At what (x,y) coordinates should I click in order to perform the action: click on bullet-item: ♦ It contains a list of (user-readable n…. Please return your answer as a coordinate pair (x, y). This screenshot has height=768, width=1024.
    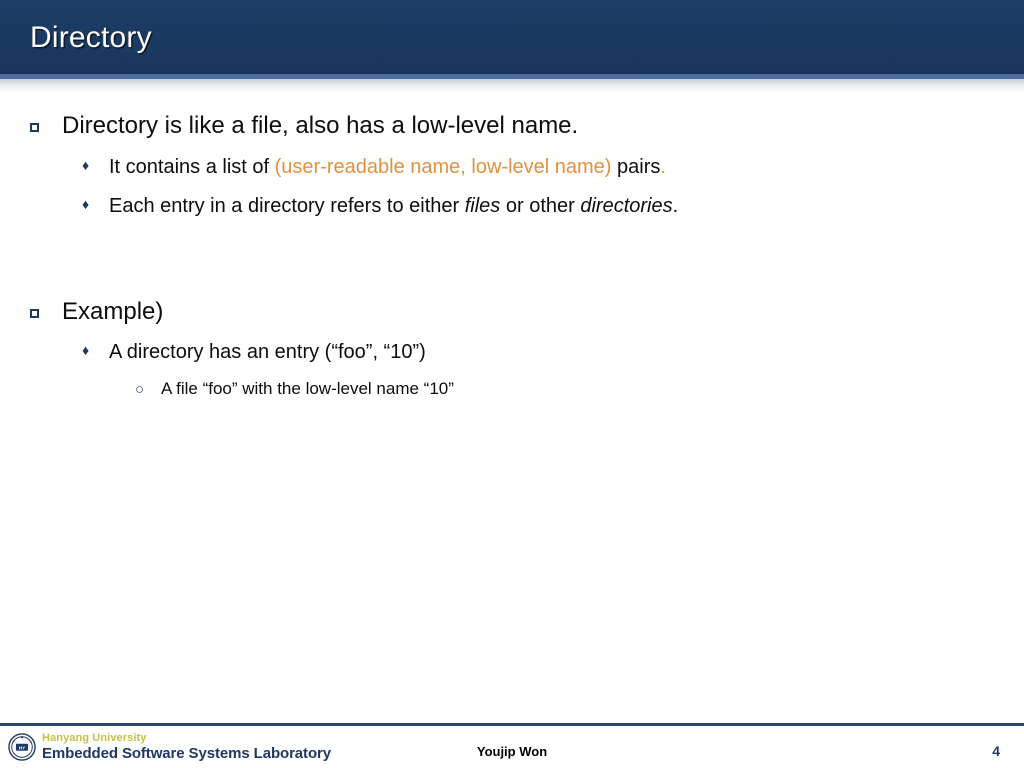
    Looking at the image, I should click on (553, 167).